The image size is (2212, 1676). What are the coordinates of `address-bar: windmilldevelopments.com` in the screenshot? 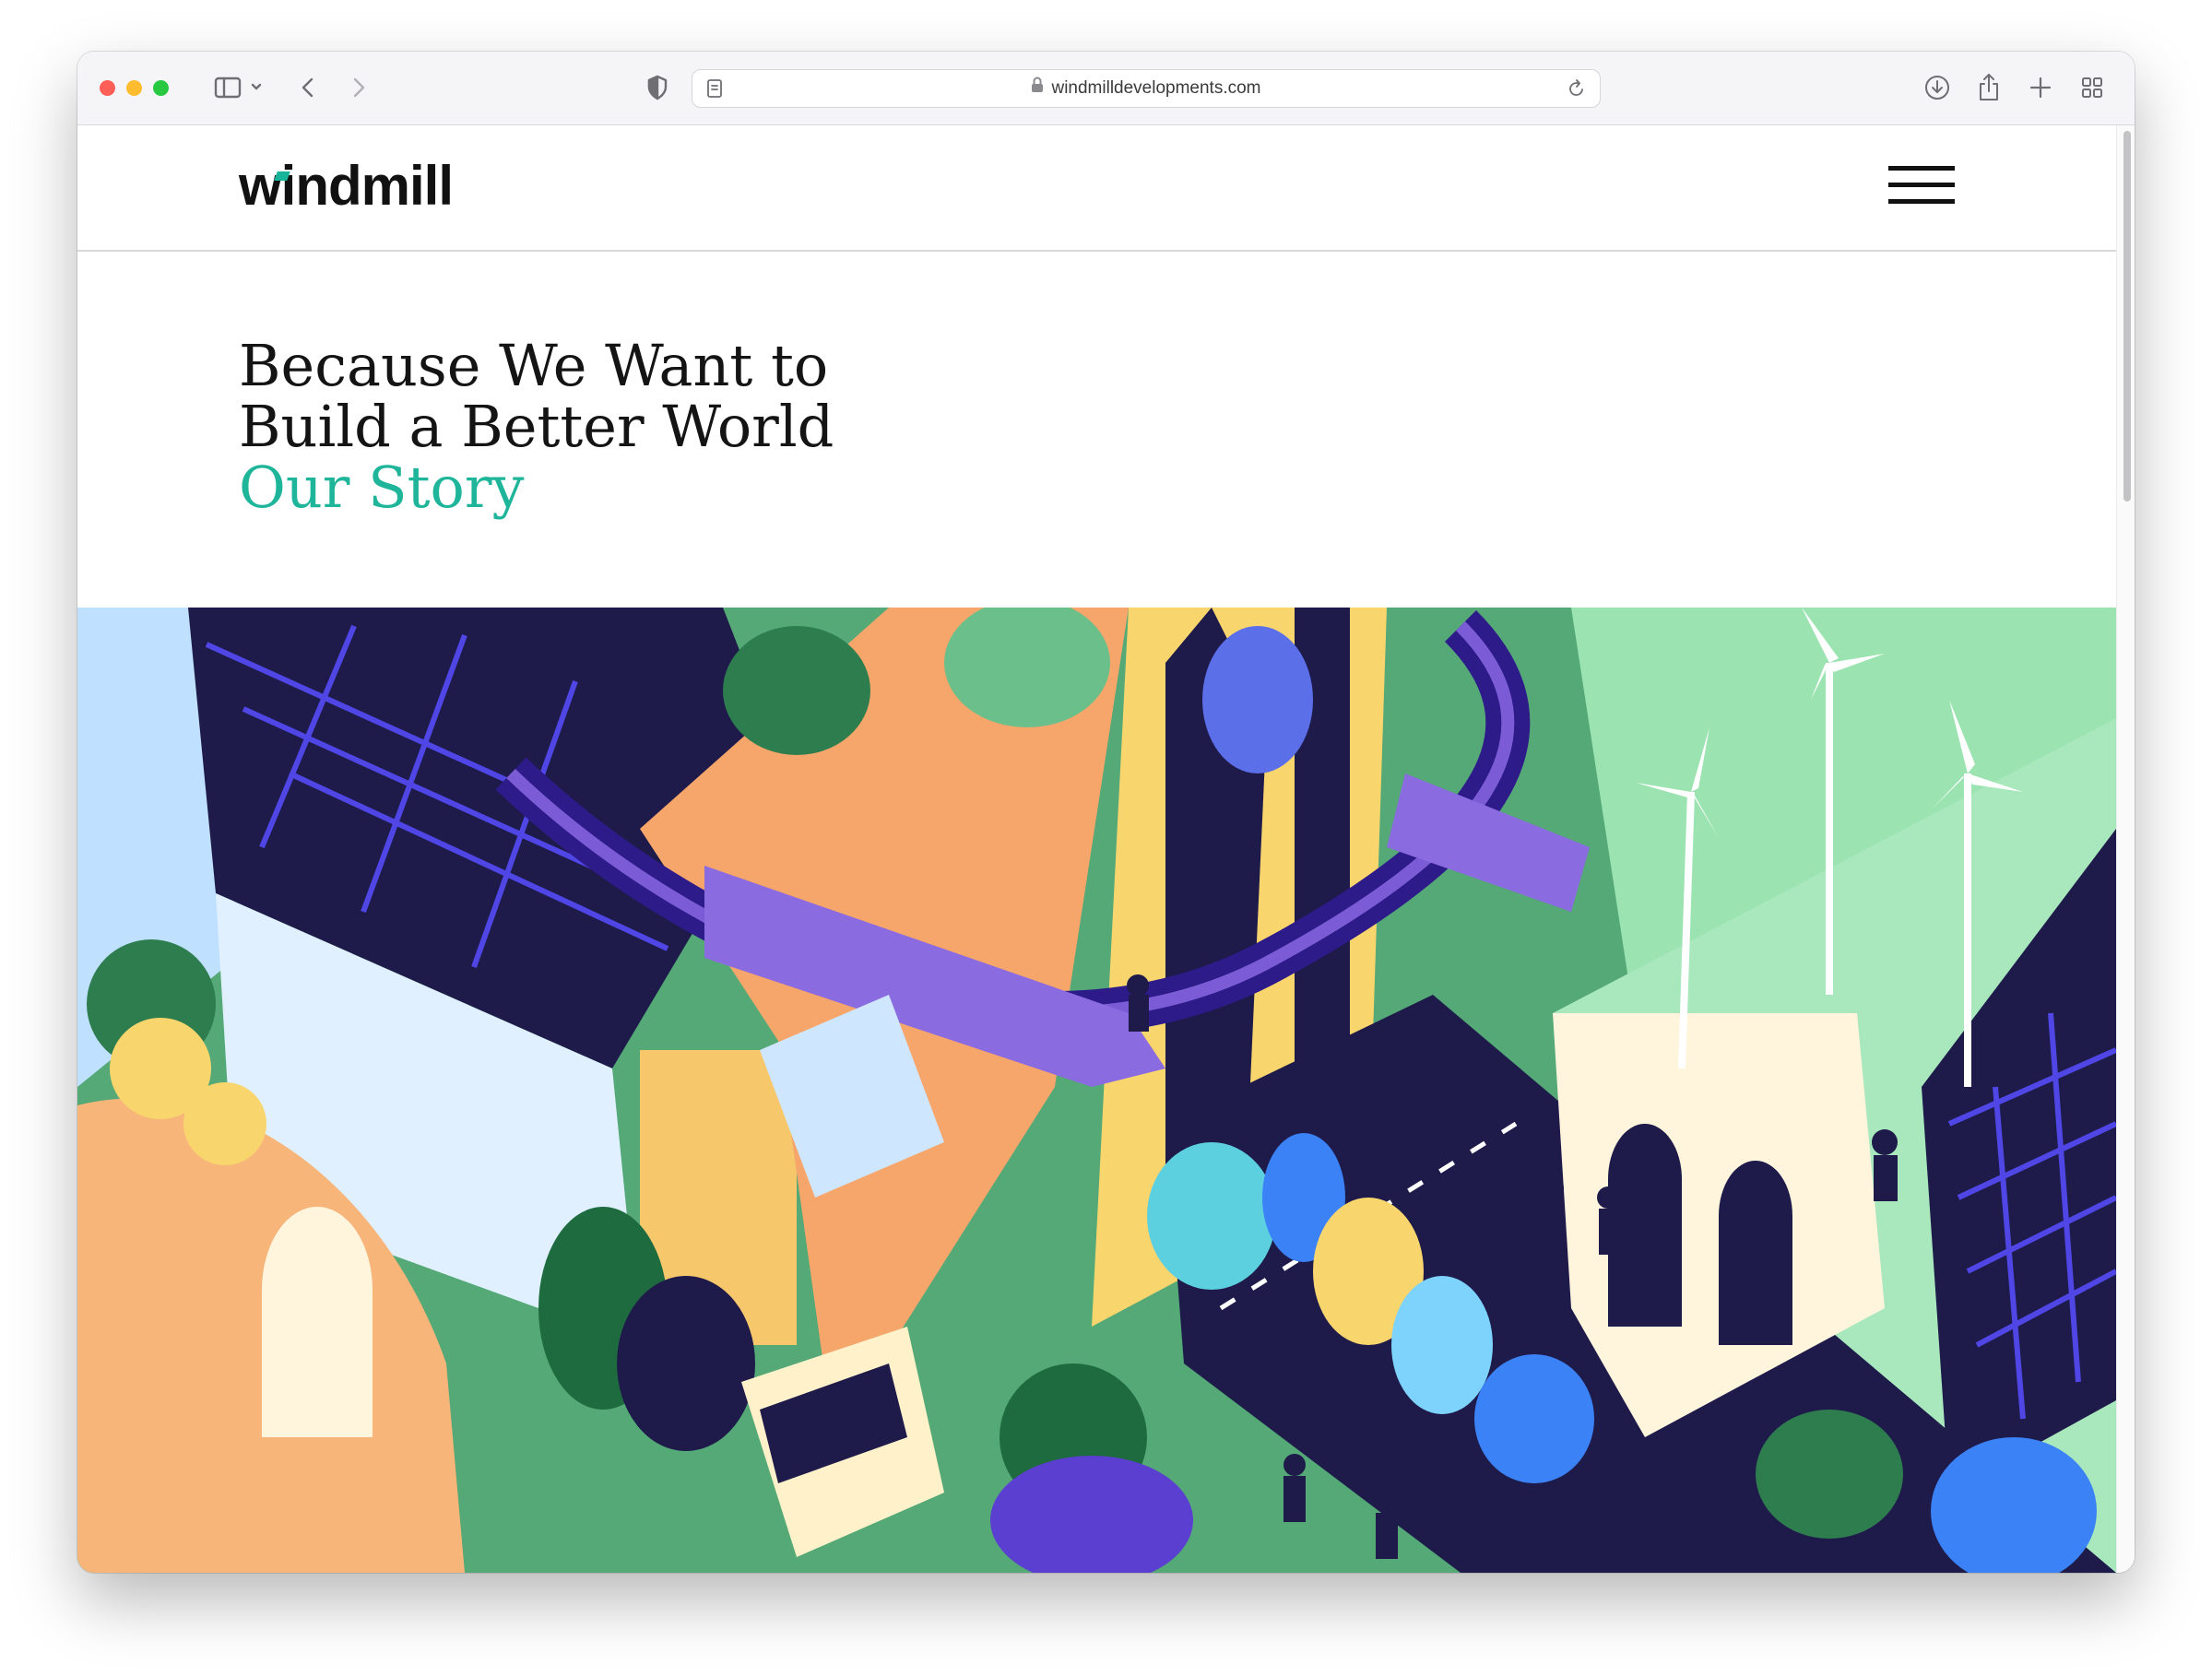 It's located at (1147, 88).